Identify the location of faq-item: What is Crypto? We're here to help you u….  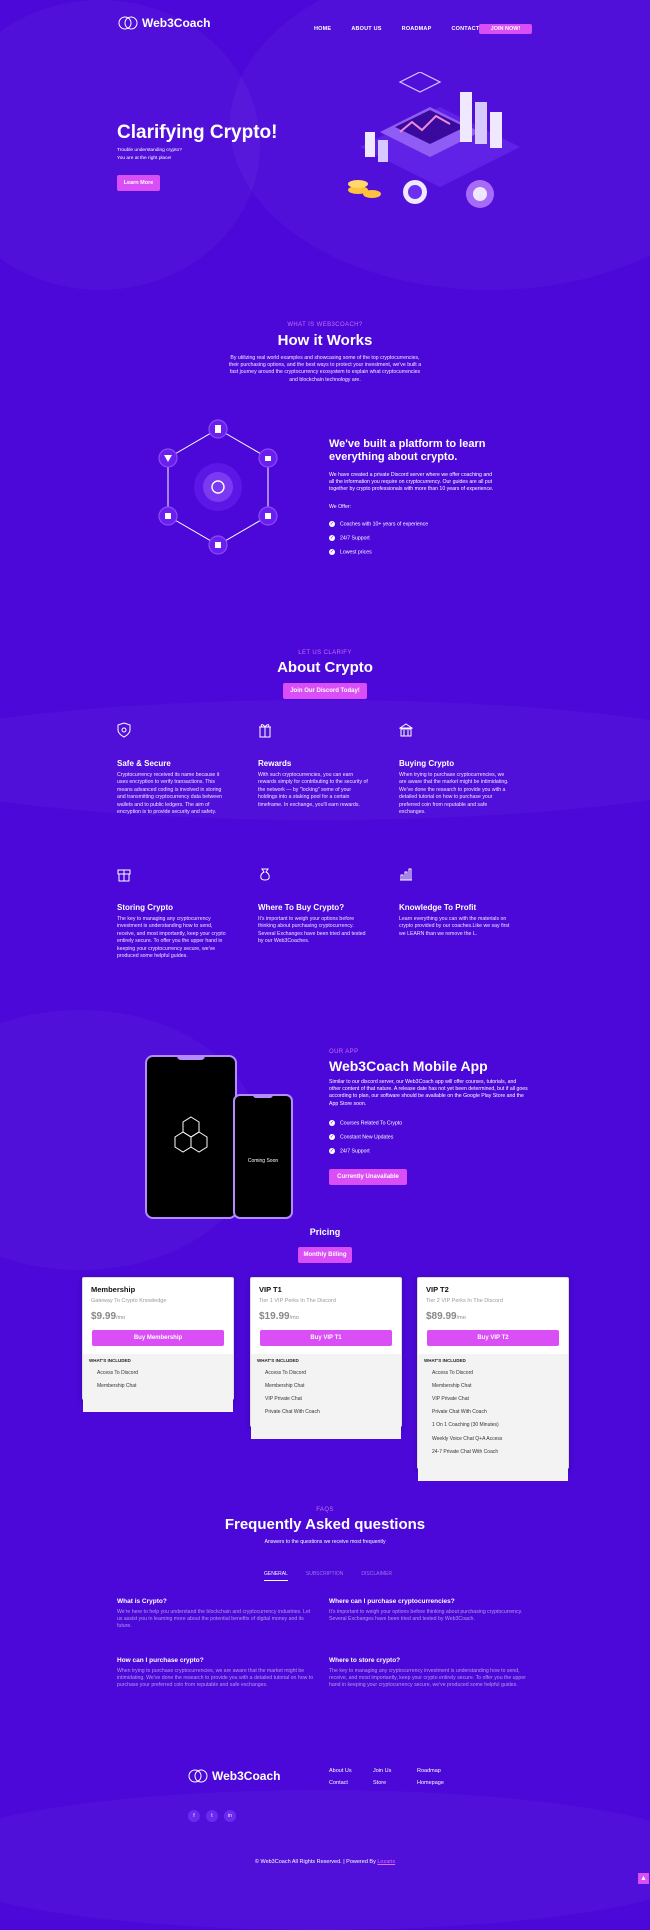
(217, 1614).